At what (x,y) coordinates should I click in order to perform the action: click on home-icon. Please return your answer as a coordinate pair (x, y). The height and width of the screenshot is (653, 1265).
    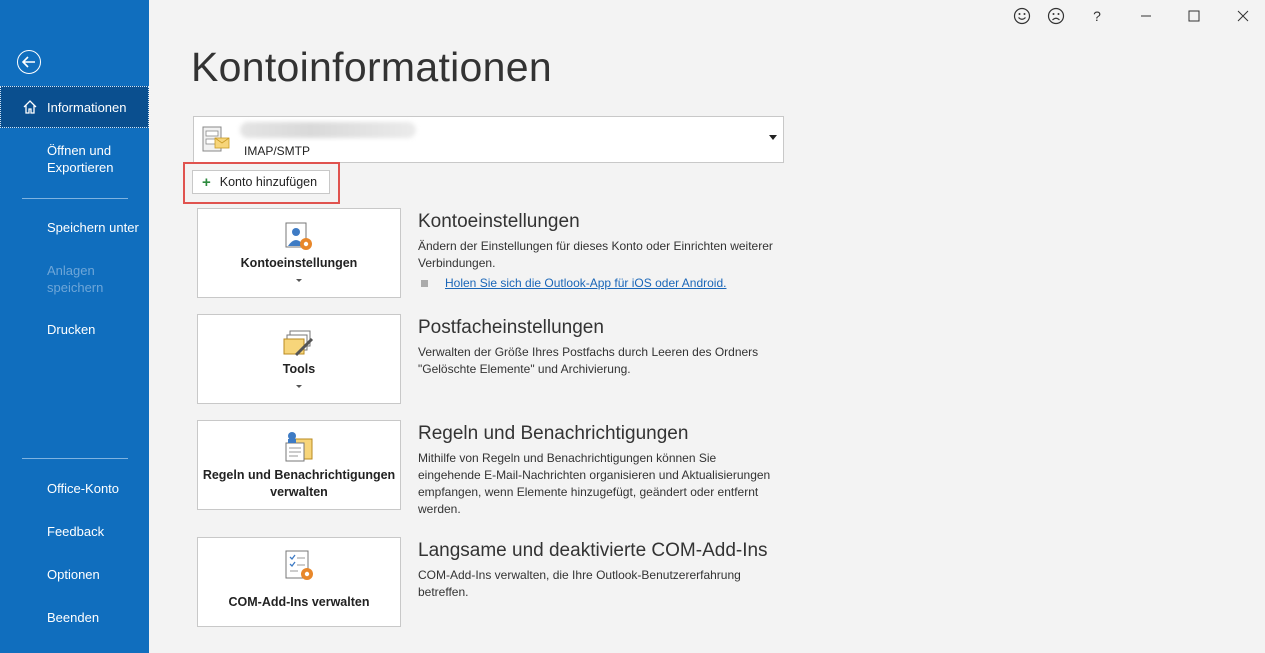
    Looking at the image, I should click on (30, 109).